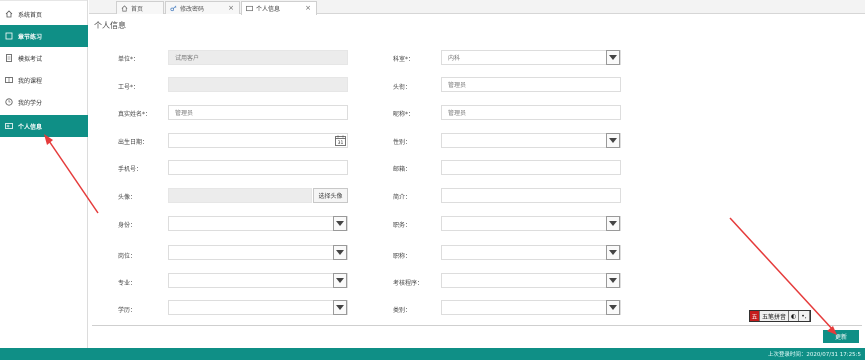 The image size is (865, 360). I want to click on education-select, so click(258, 307).